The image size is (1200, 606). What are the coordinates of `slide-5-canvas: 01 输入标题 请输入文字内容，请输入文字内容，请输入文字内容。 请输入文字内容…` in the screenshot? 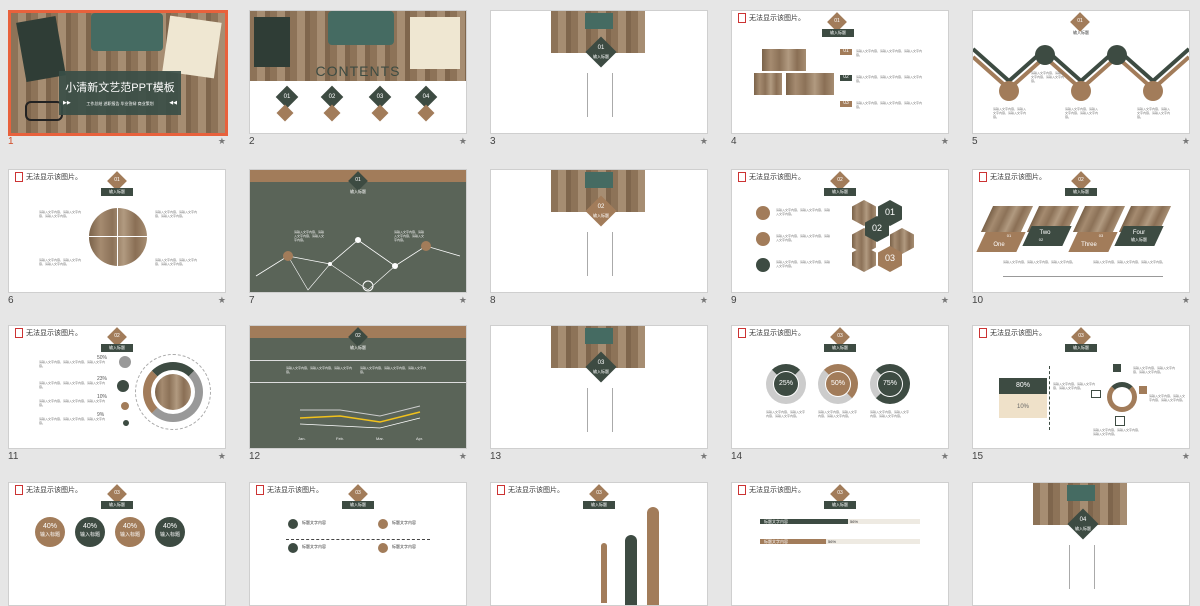 It's located at (1081, 72).